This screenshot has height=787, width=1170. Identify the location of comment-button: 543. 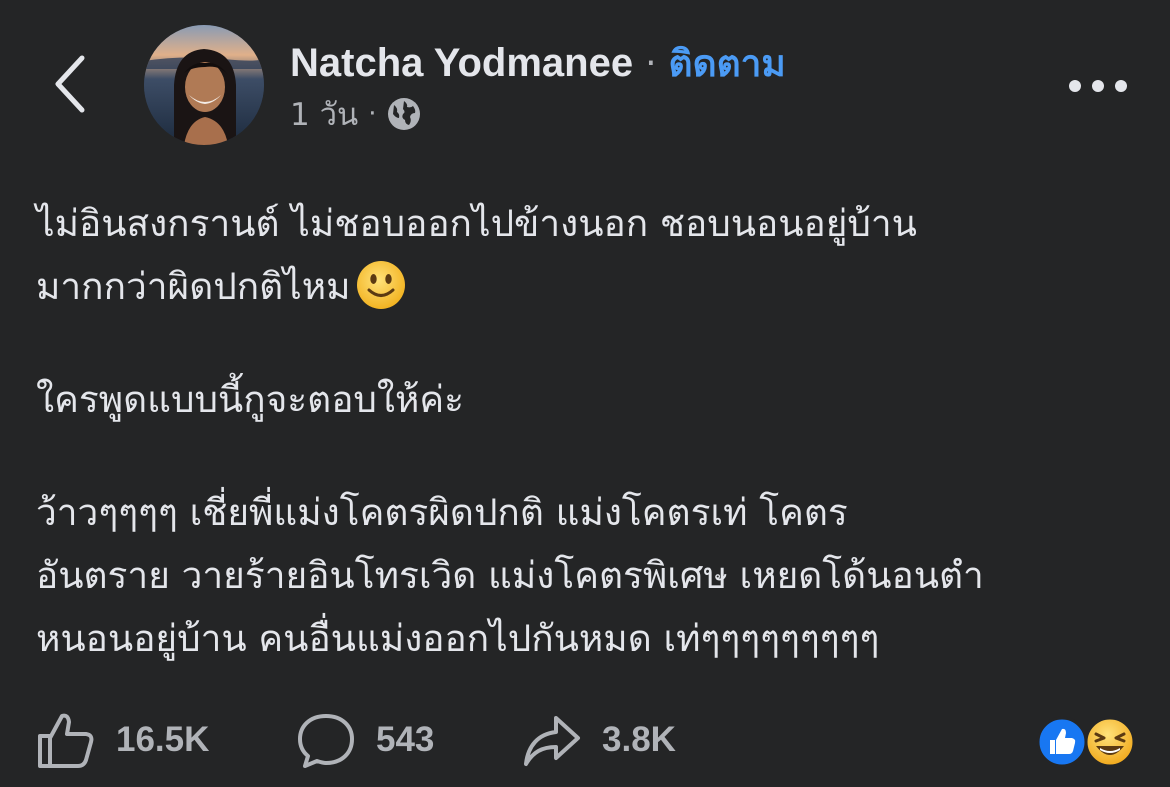
(365, 740).